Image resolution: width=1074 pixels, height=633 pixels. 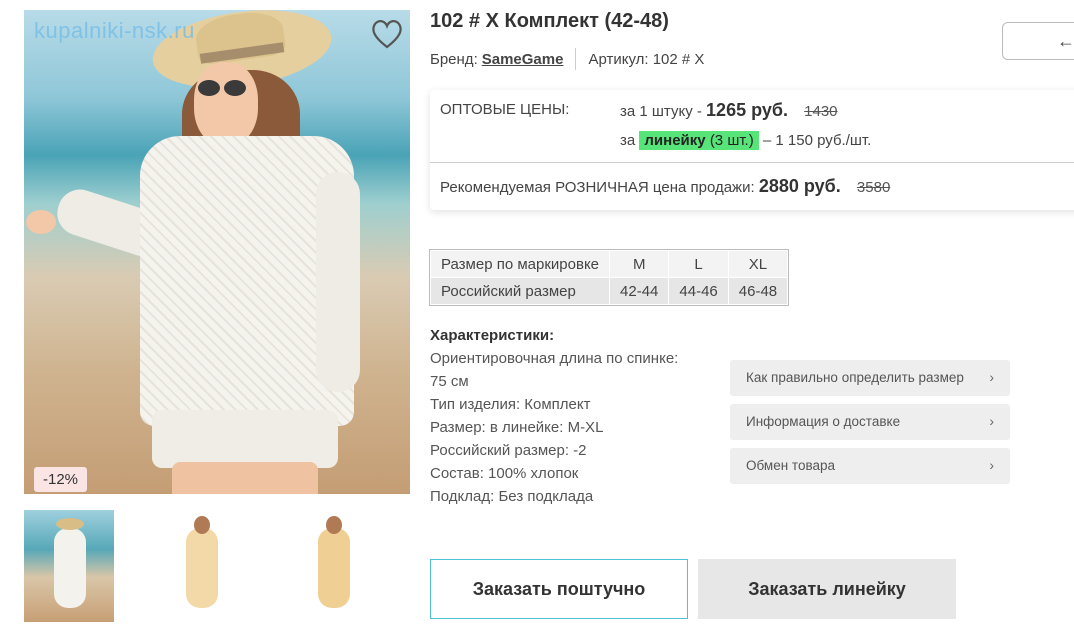 I want to click on left-hand-shape, so click(x=41, y=222).